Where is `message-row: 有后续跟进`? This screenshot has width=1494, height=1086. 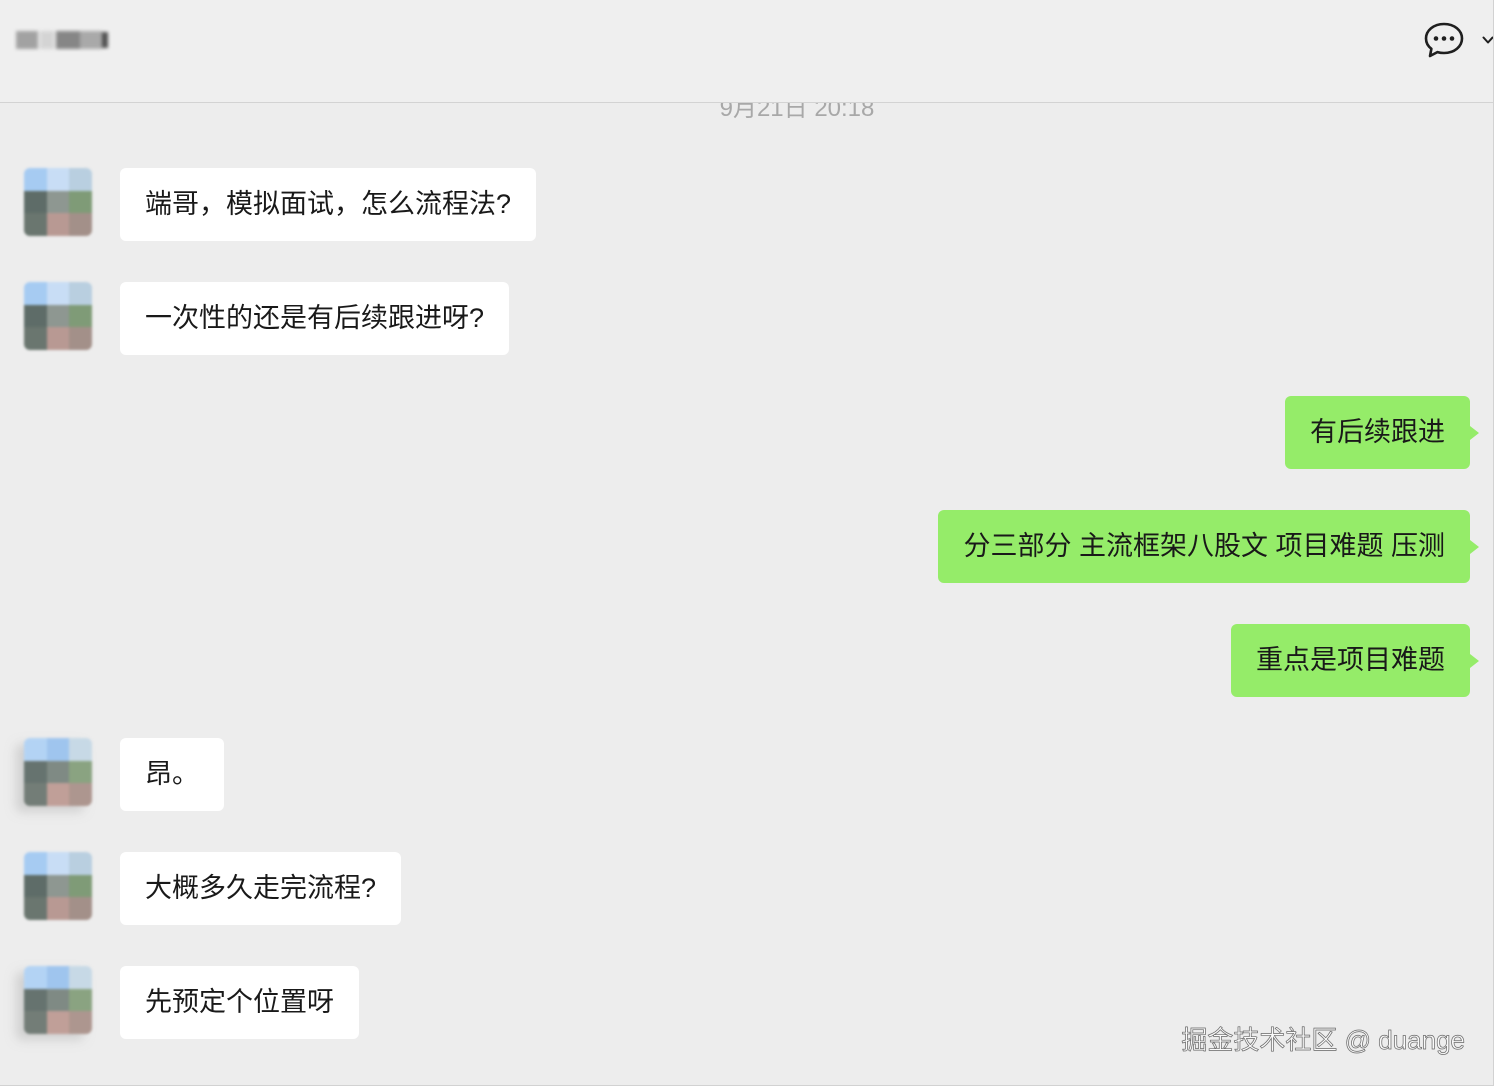 message-row: 有后续跟进 is located at coordinates (746, 432).